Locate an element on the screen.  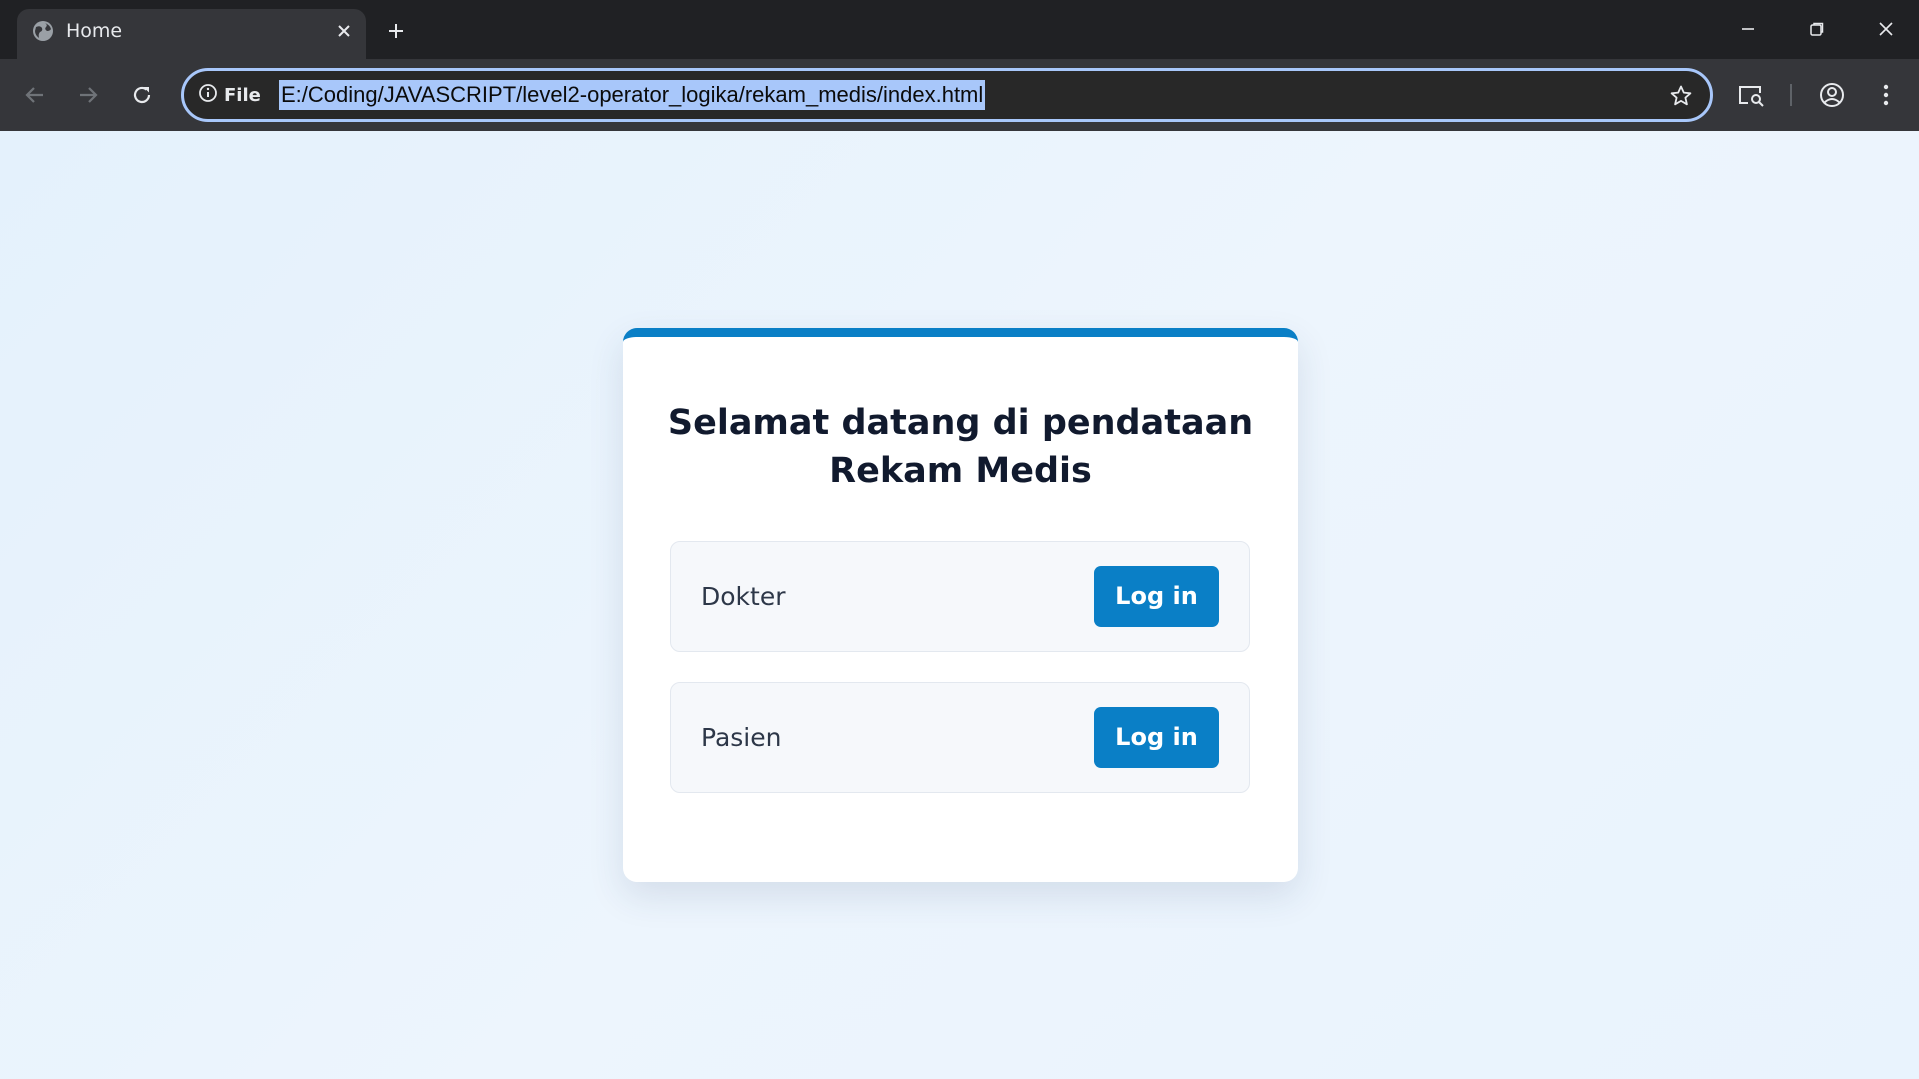
close-window-icon is located at coordinates (1886, 29).